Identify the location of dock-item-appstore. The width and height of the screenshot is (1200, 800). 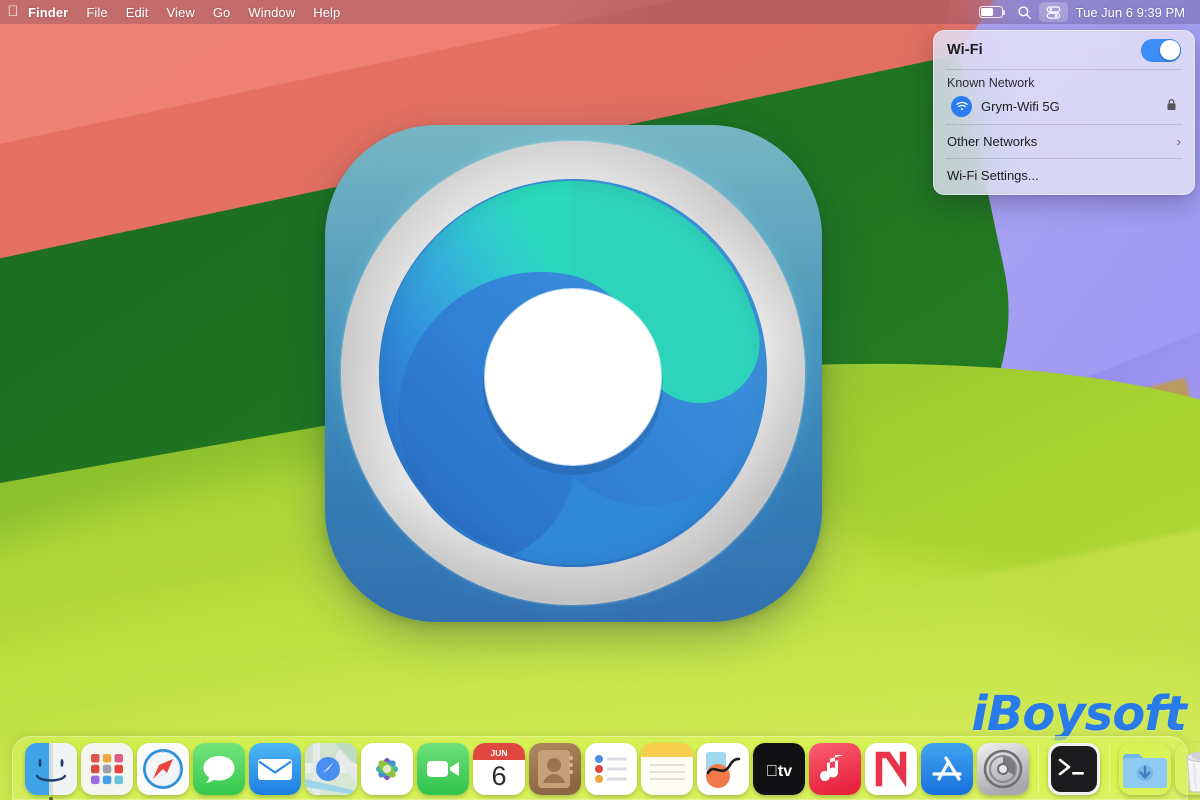
(947, 769).